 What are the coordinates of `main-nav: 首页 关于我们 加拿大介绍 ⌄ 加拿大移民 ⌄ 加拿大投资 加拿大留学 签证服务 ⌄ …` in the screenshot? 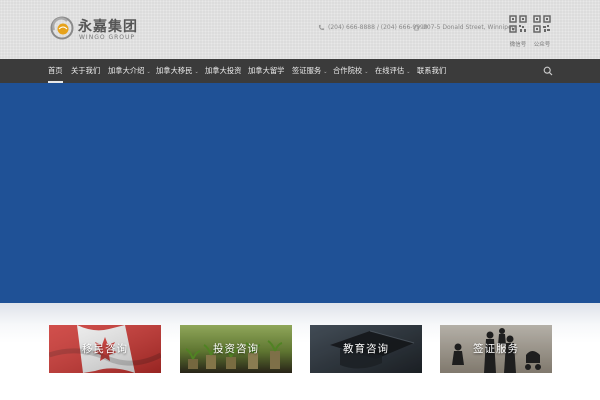 It's located at (300, 71).